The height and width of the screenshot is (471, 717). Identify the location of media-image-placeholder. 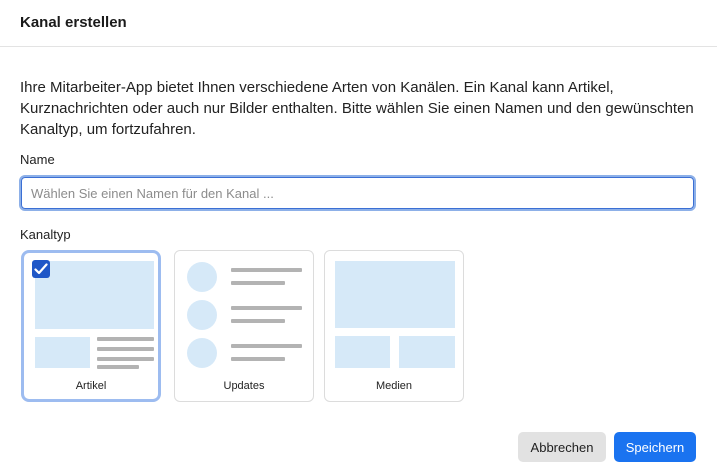
(395, 294).